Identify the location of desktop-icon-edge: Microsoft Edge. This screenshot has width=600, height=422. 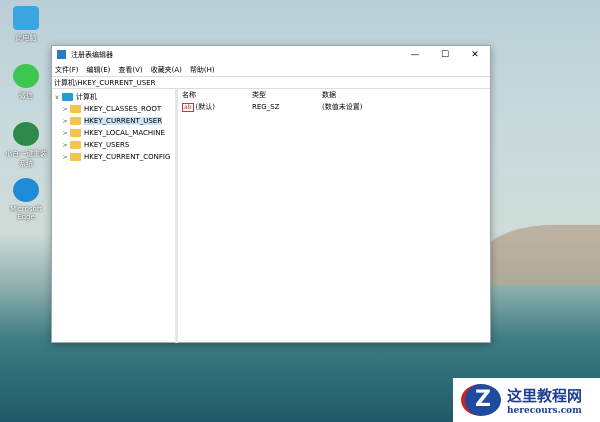
(26, 199).